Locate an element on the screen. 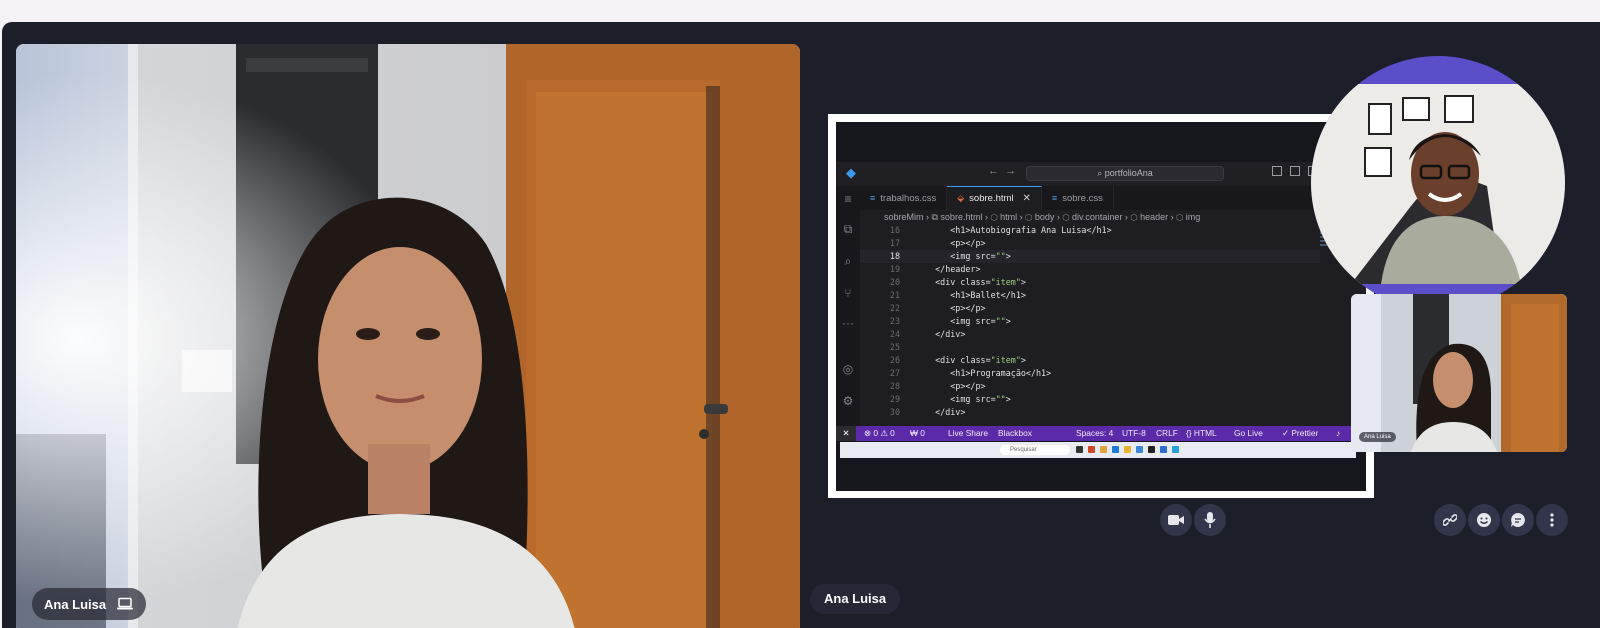 Image resolution: width=1600 pixels, height=628 pixels. code-line: 16 <h1>Autobiografia Ana Luisa</h1> is located at coordinates (1090, 230).